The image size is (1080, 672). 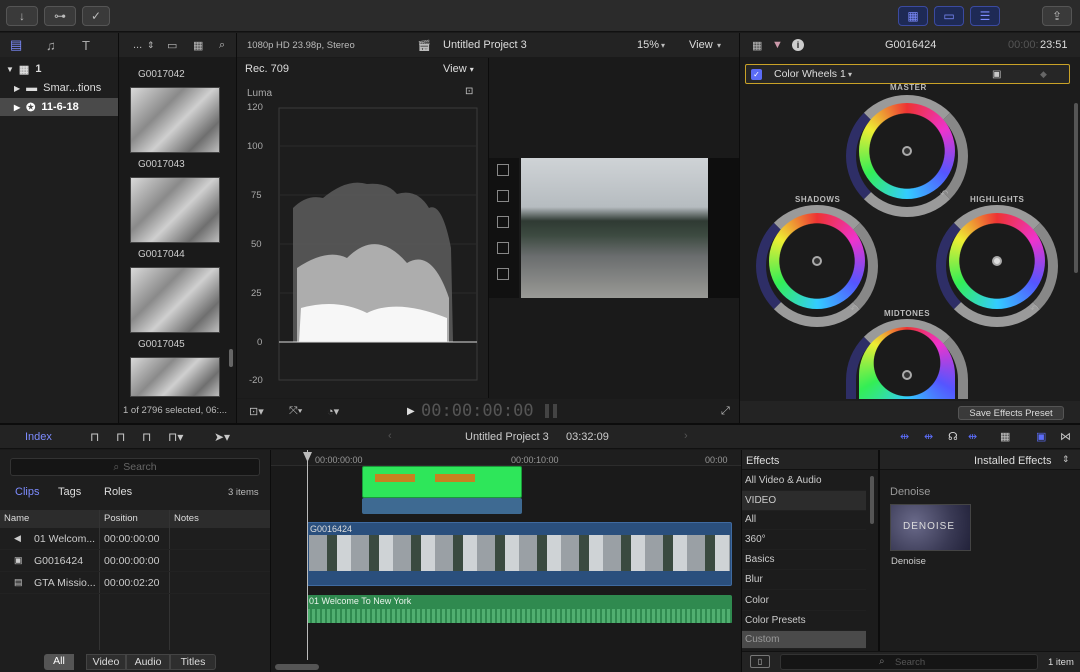 What do you see at coordinates (1076, 188) in the screenshot?
I see `inspector-scrollbar` at bounding box center [1076, 188].